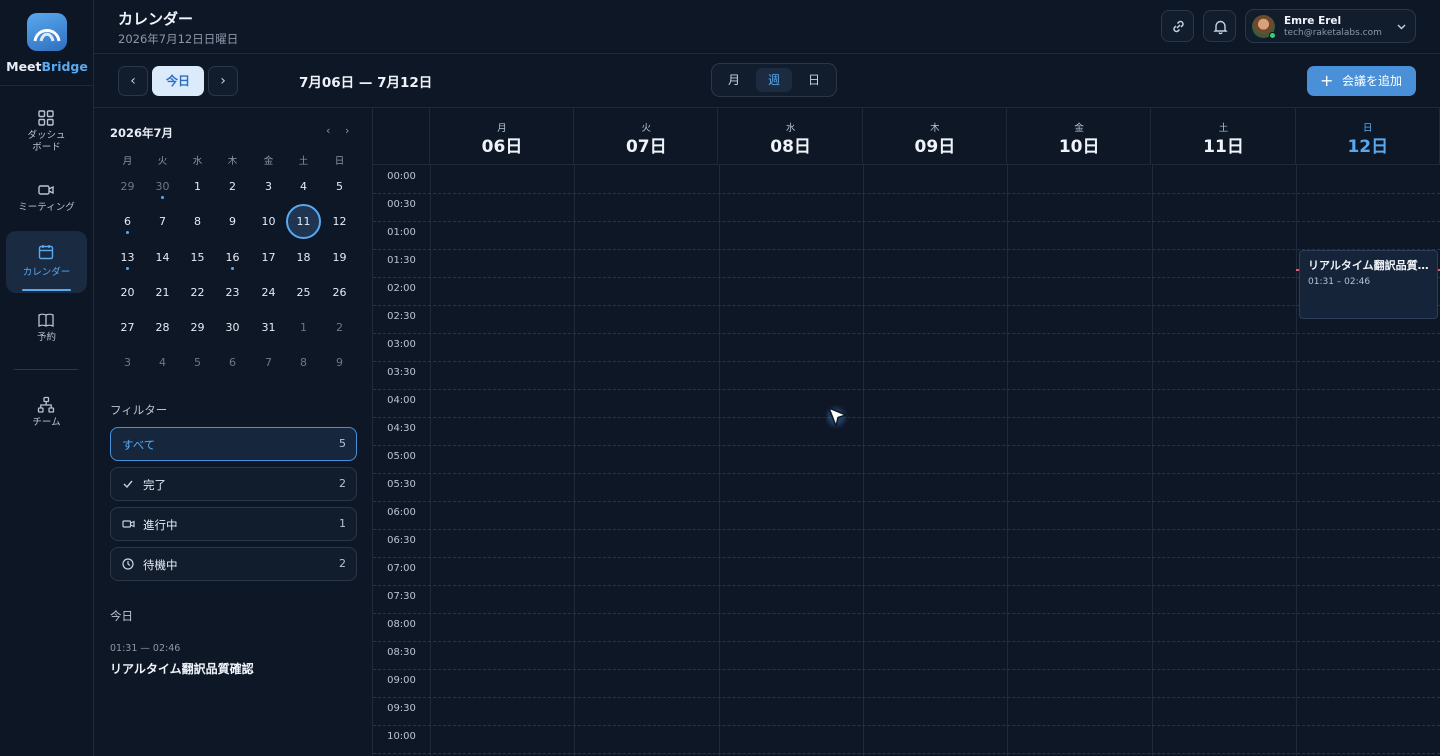 Image resolution: width=1440 pixels, height=756 pixels. Describe the element at coordinates (401, 708) in the screenshot. I see `time-label: 09:30` at that location.